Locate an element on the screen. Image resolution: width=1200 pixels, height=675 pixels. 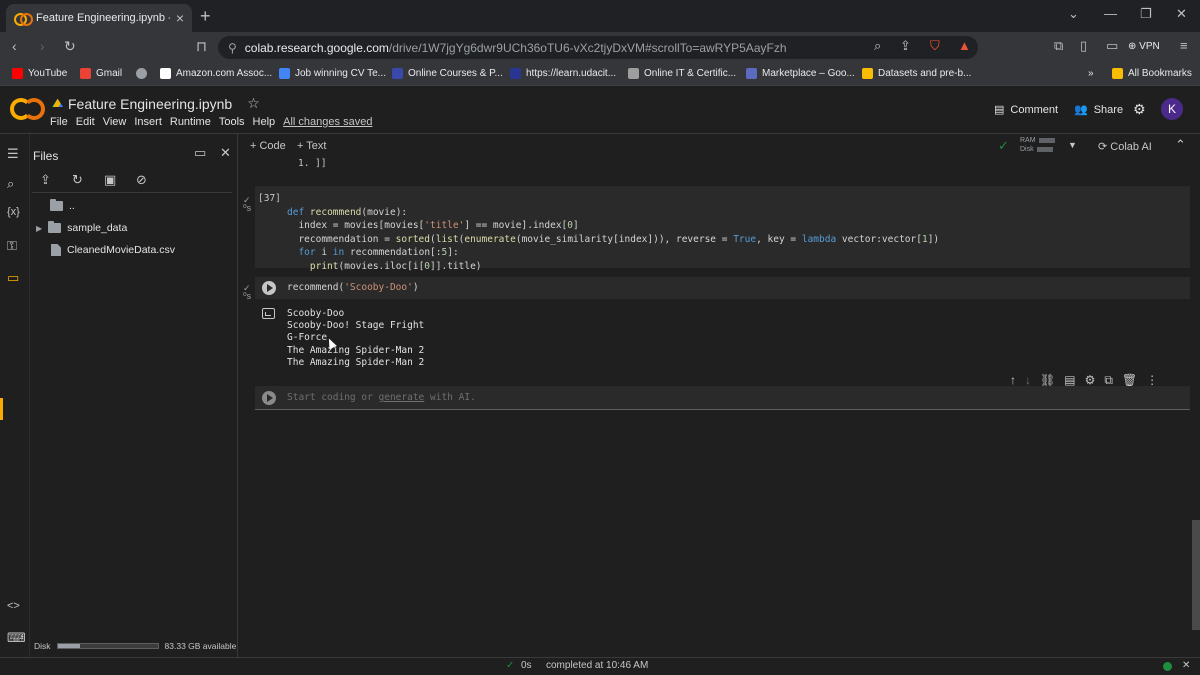
menu-help: Help is located at coordinates (264, 122).